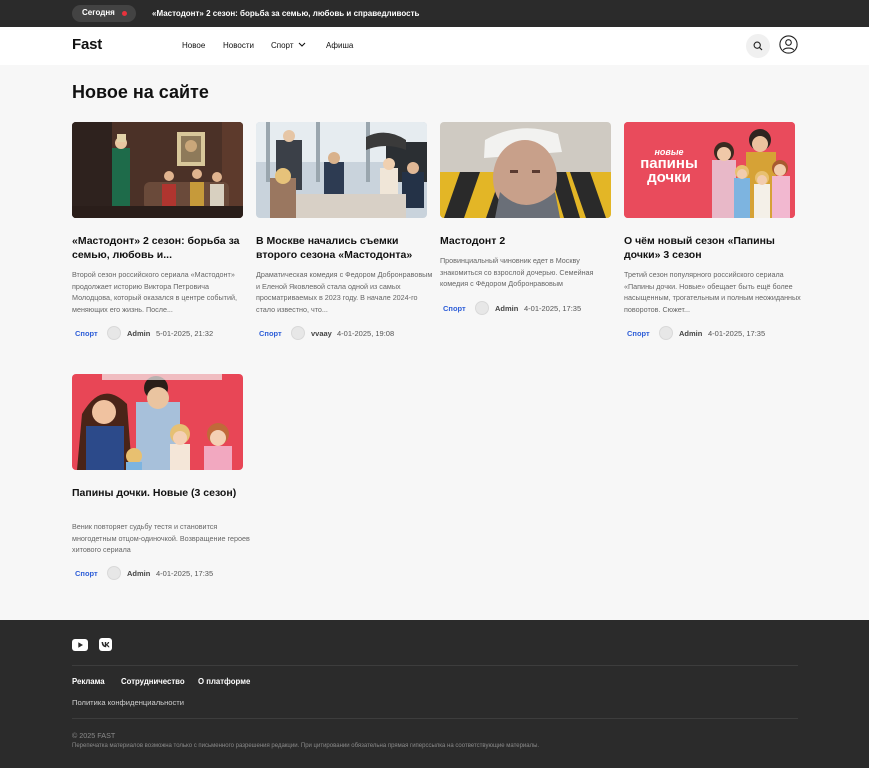 The height and width of the screenshot is (768, 869). I want to click on footer-link-cooperation: Сотрудничество, so click(153, 681).